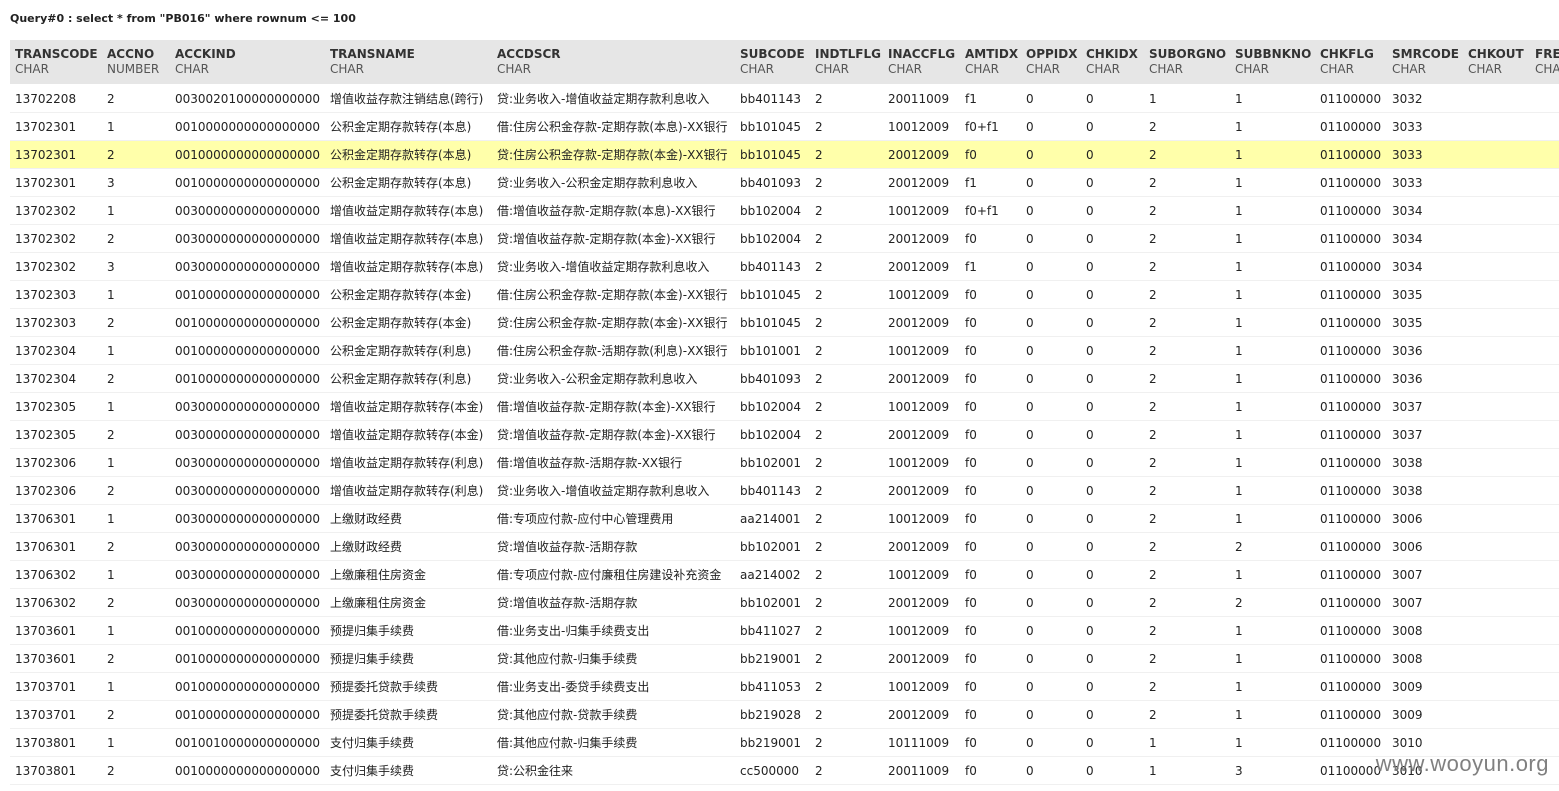  What do you see at coordinates (1425, 266) in the screenshot?
I see `table-cell-smrcode: 3034` at bounding box center [1425, 266].